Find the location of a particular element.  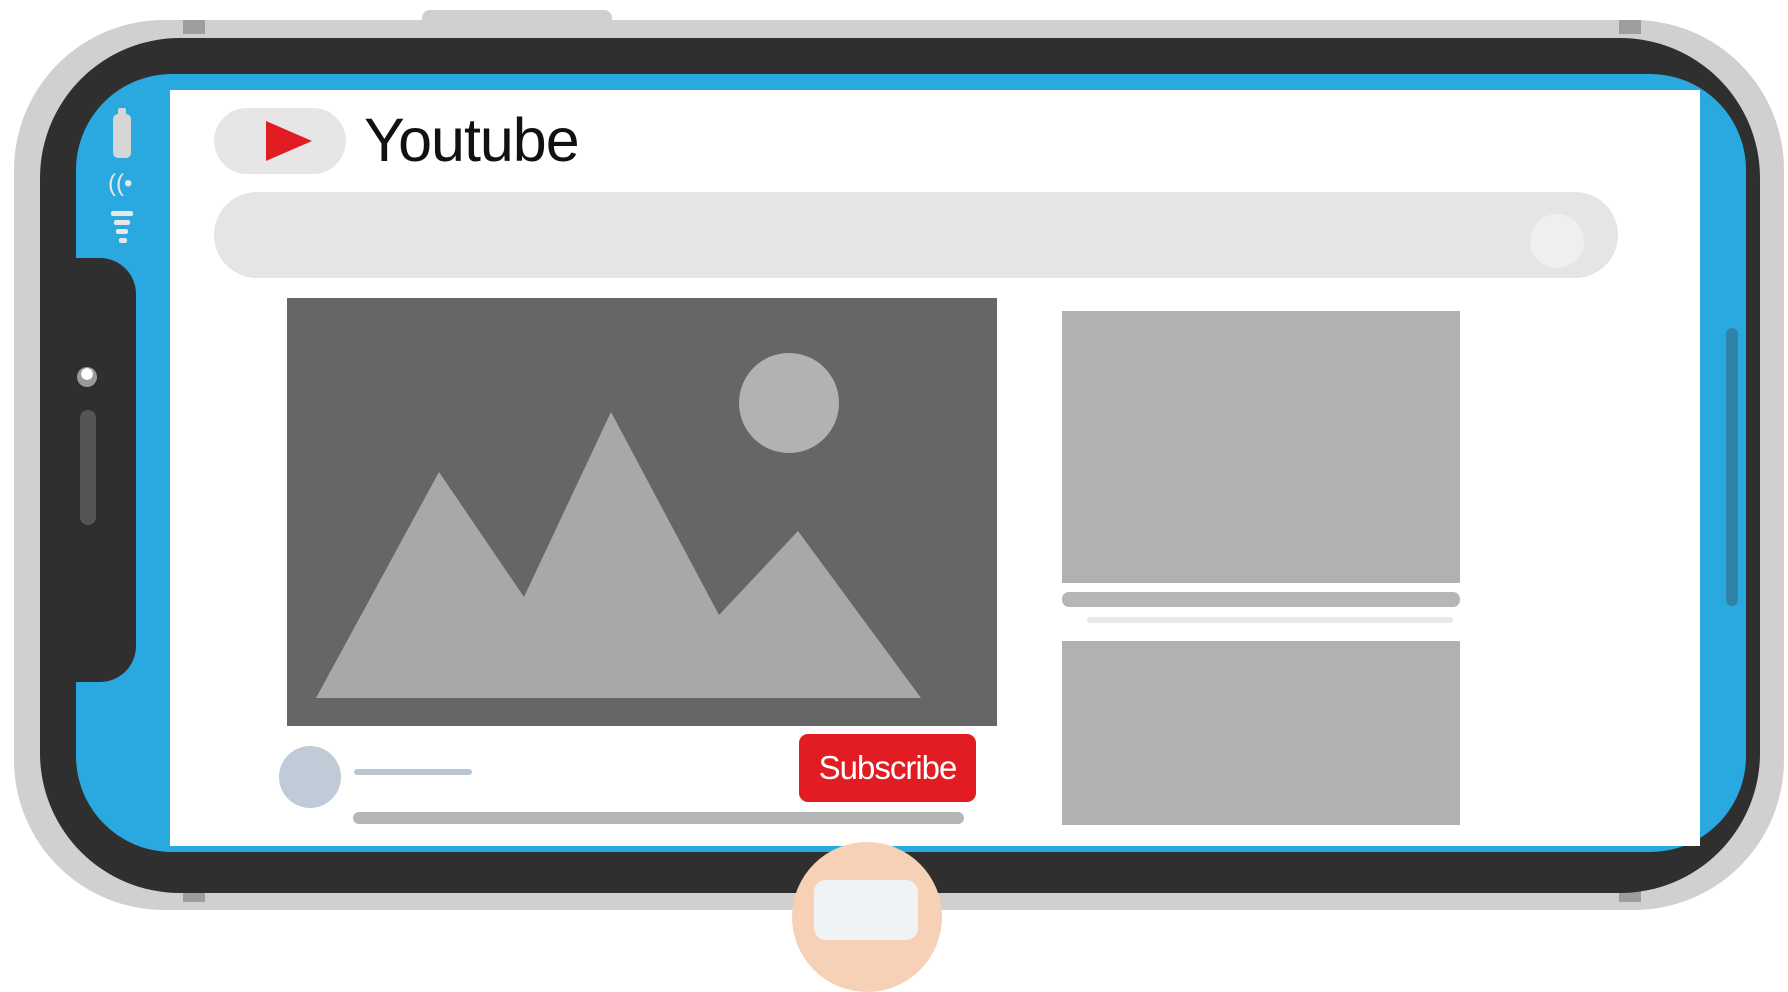

sidebar-video-meta-placeholder is located at coordinates (1270, 620).